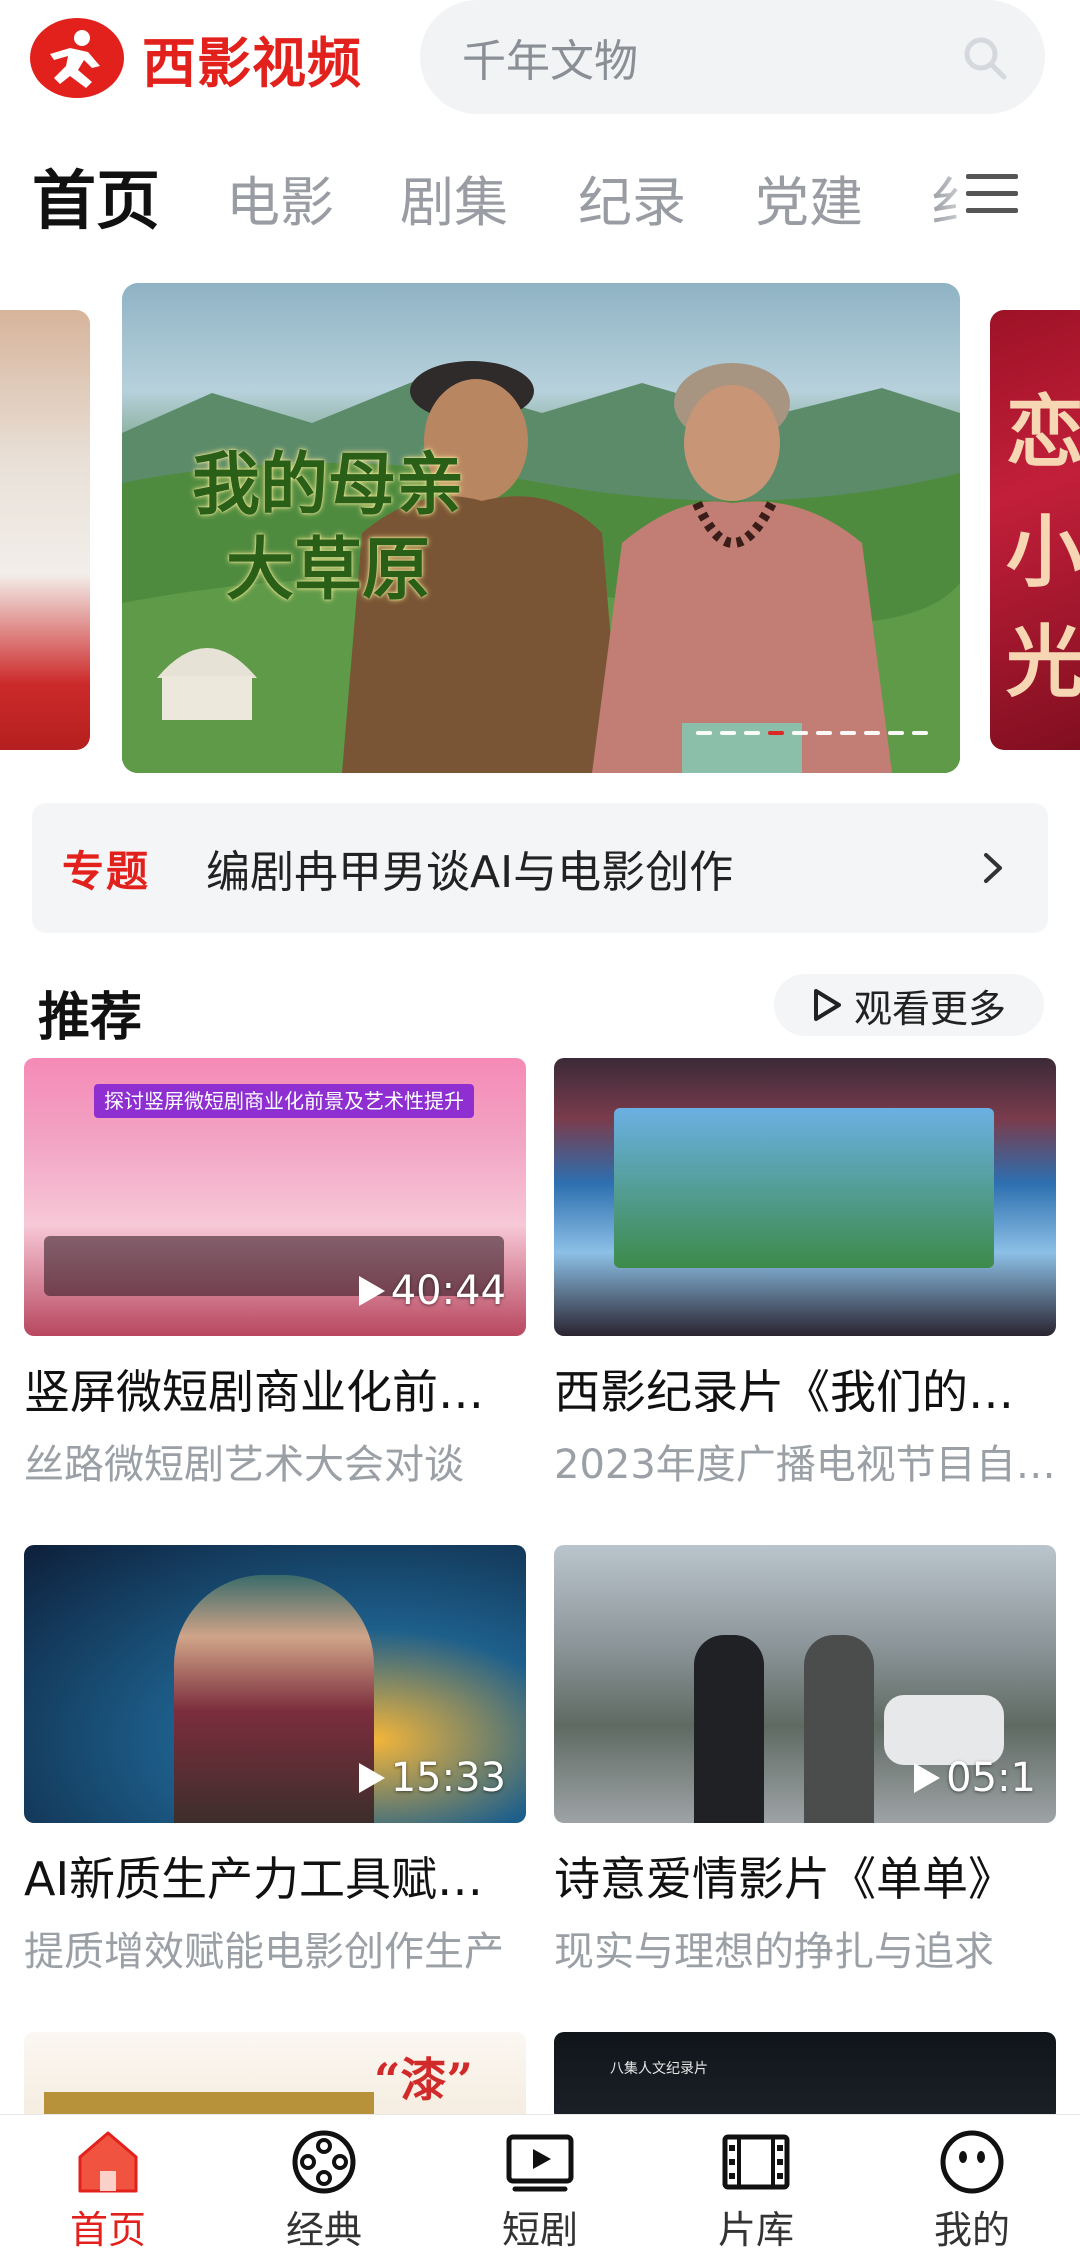 Image resolution: width=1080 pixels, height=2252 pixels. Describe the element at coordinates (1043, 662) in the screenshot. I see `banner-next-char: 光` at that location.